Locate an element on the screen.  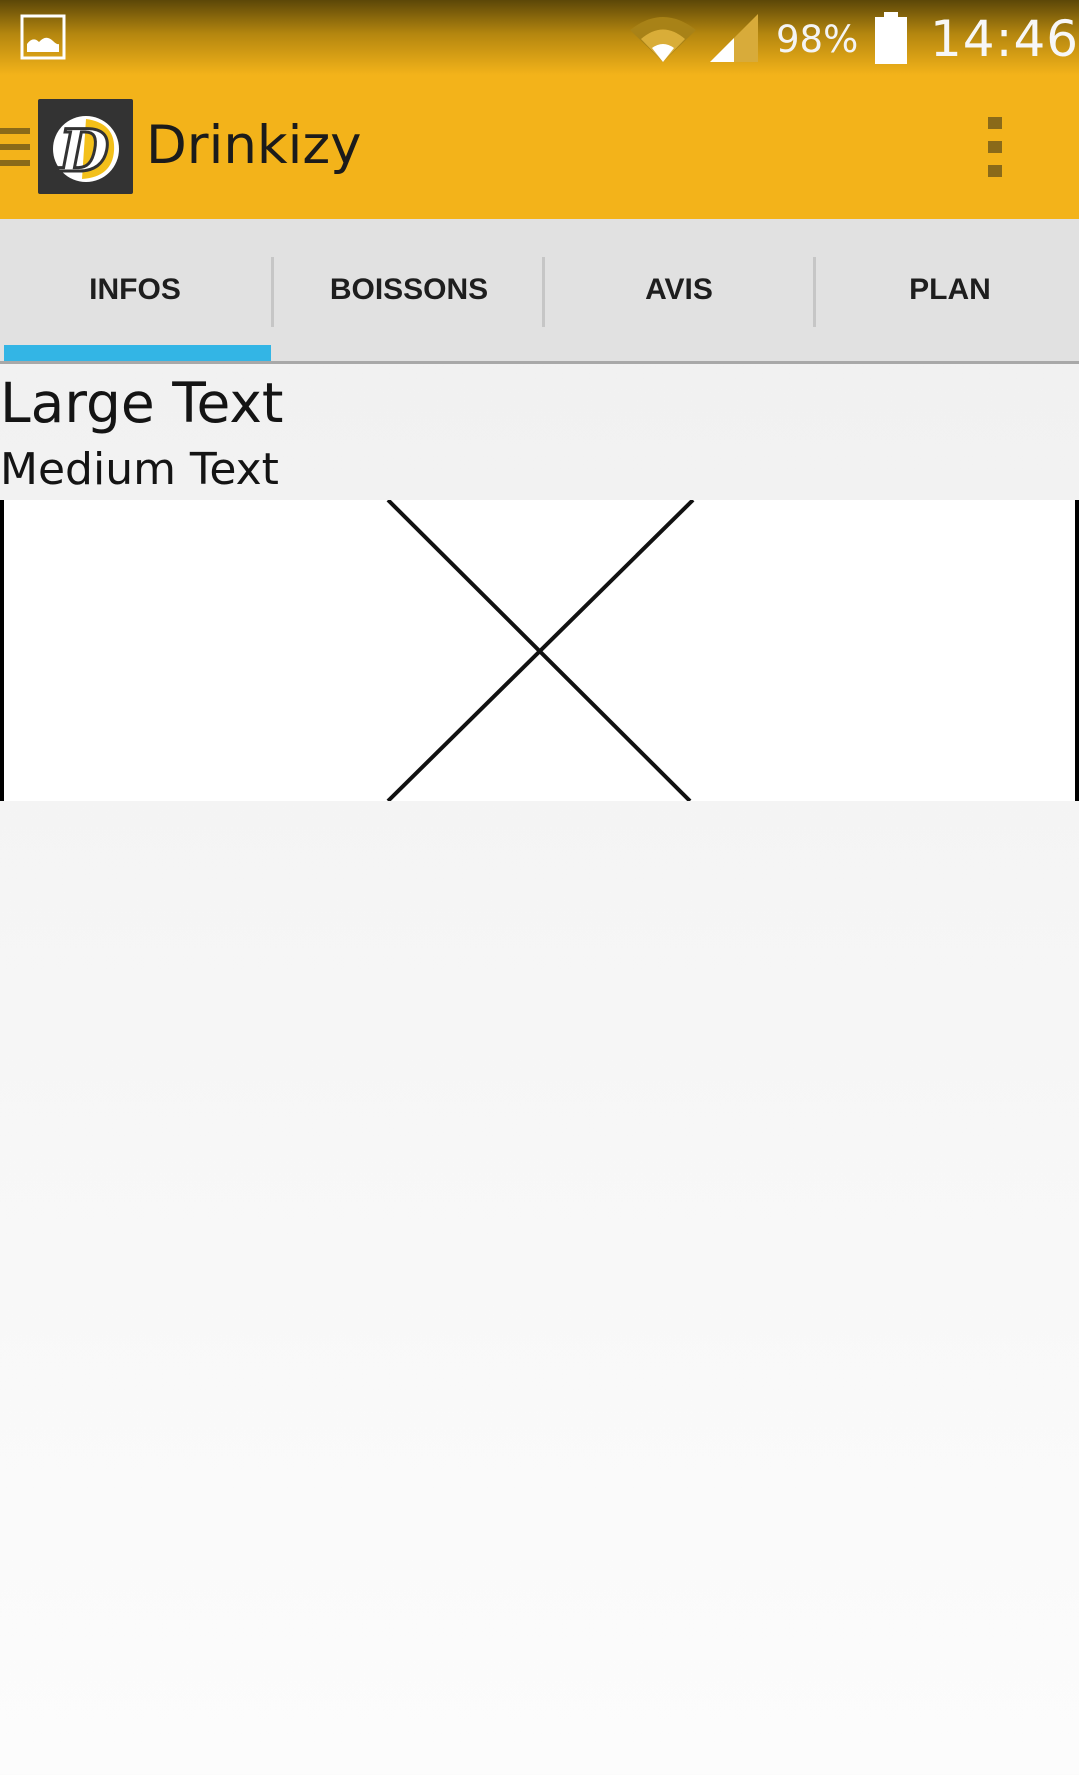
app-logo: D is located at coordinates (85, 146).